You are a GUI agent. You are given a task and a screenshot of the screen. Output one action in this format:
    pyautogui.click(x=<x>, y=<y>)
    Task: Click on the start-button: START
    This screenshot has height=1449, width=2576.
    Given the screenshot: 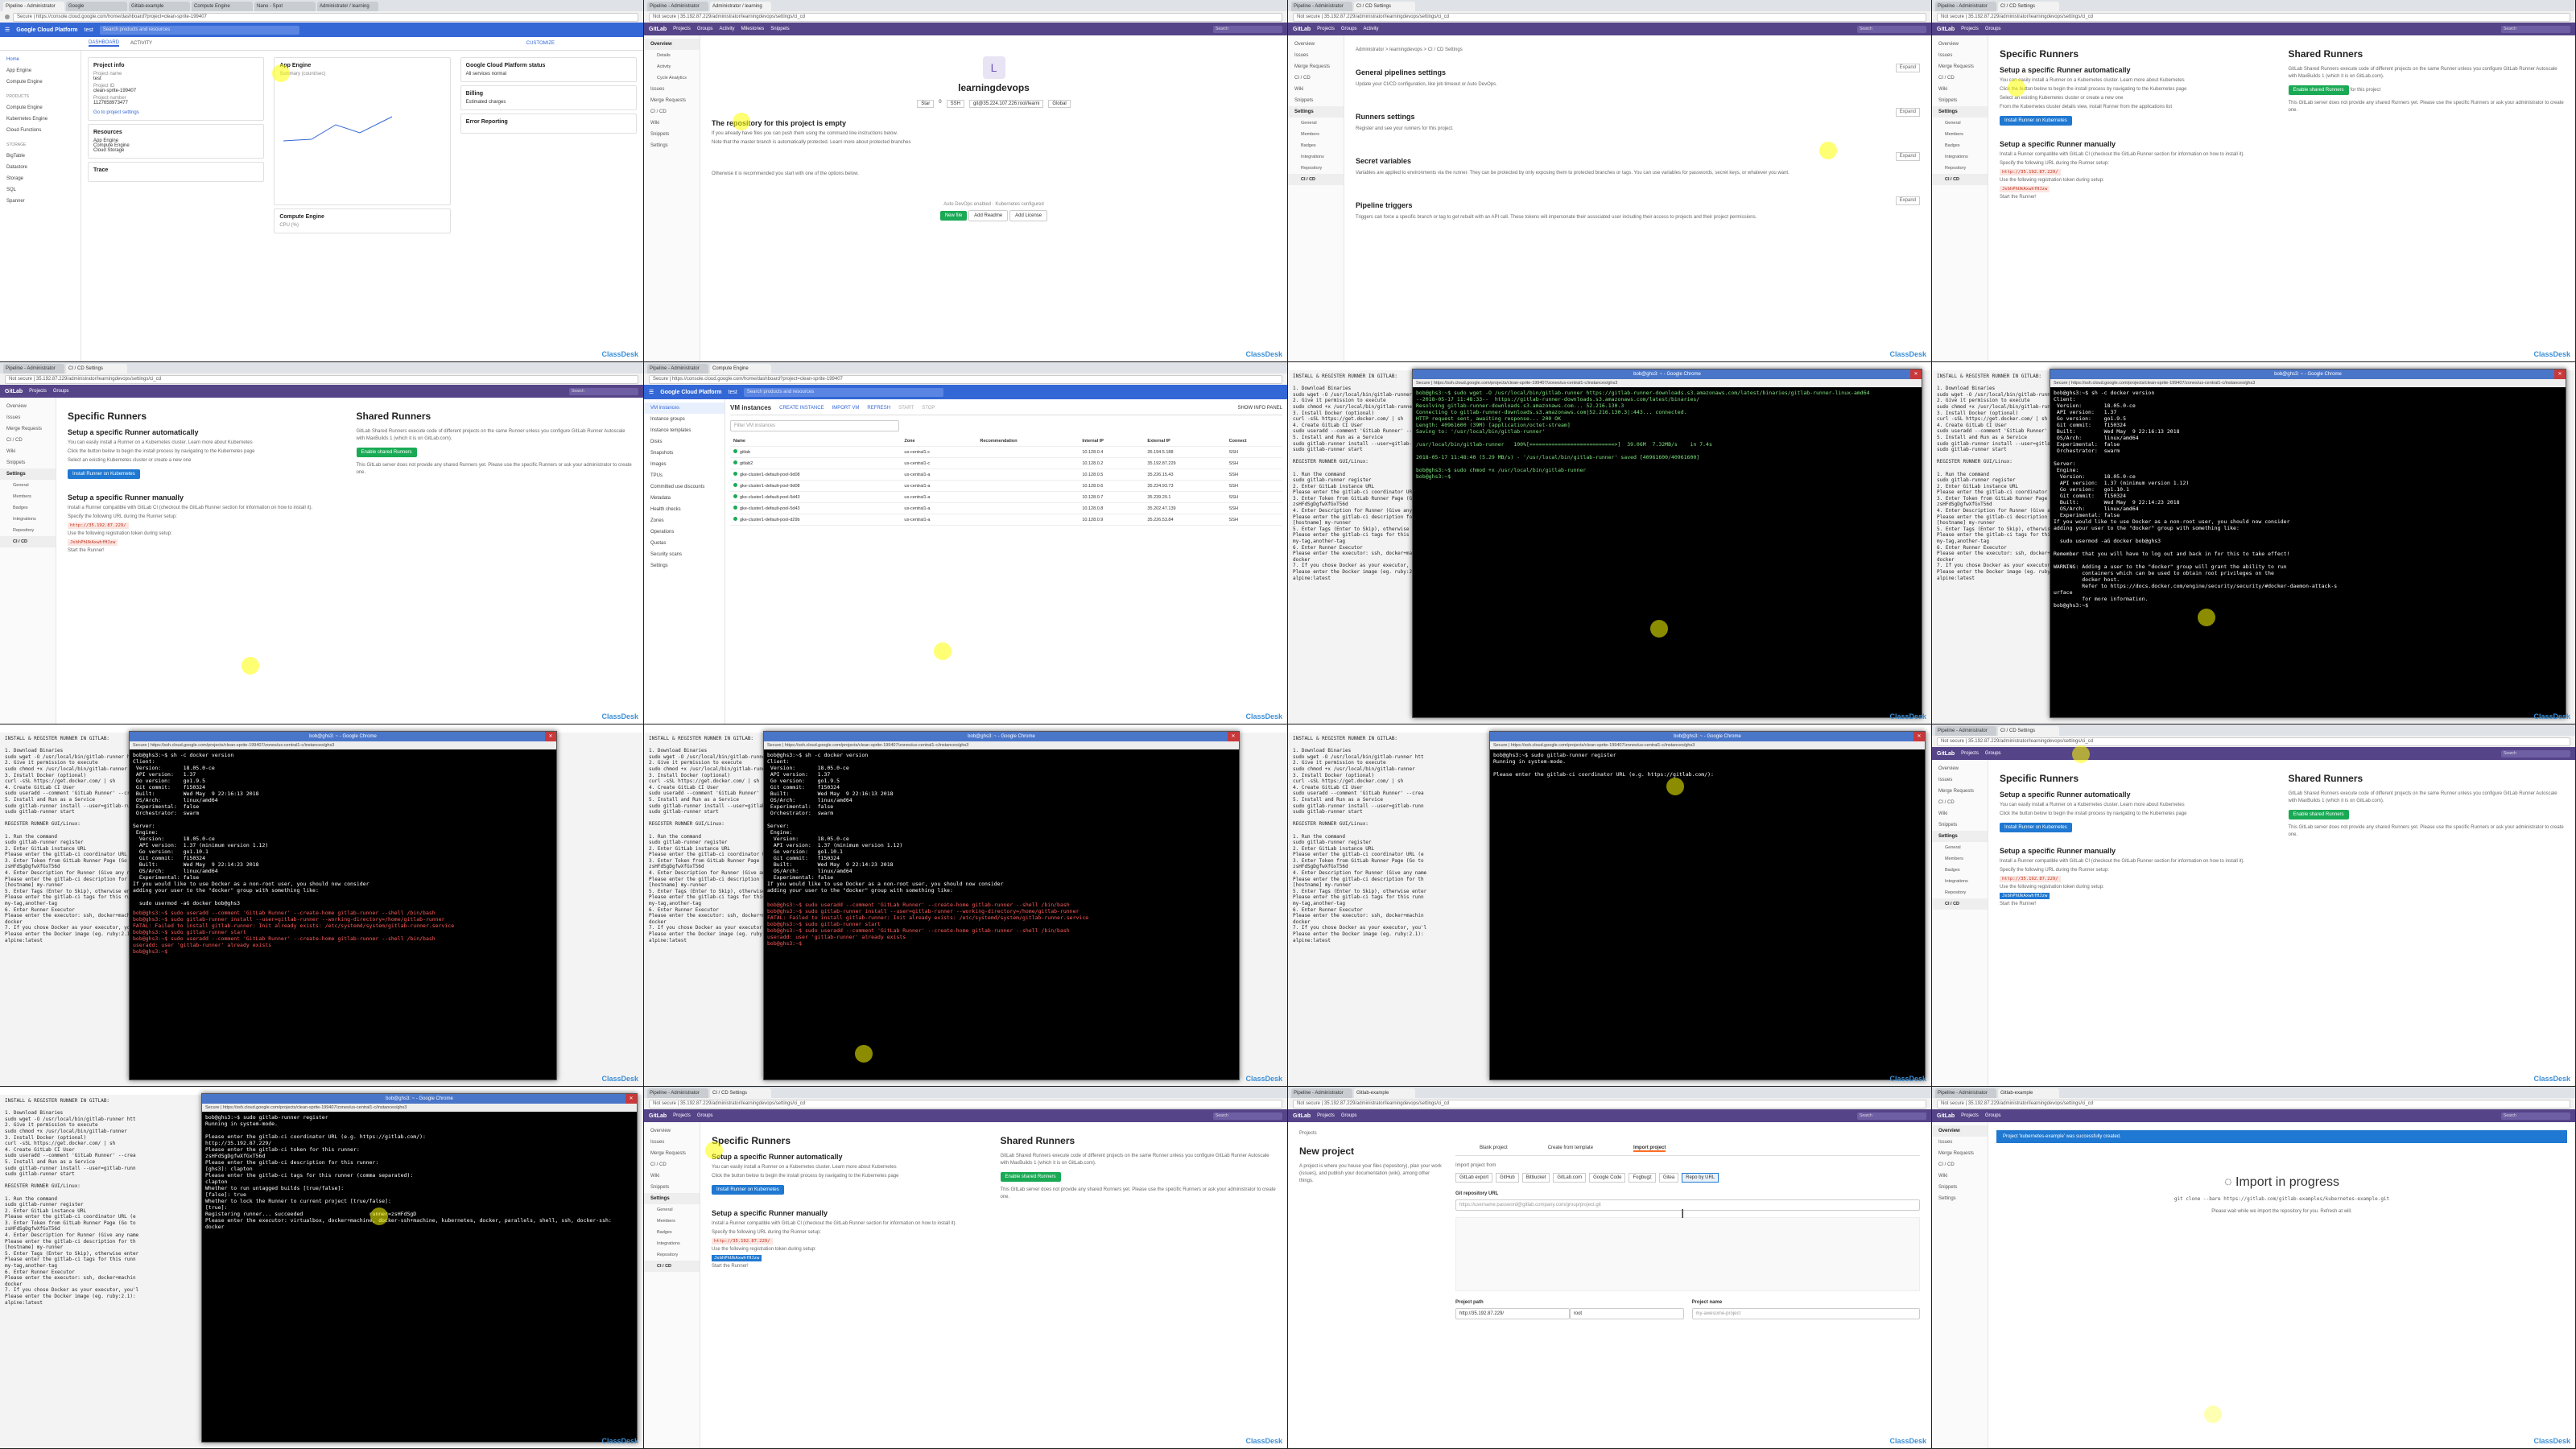 What is the action you would take?
    pyautogui.click(x=906, y=408)
    